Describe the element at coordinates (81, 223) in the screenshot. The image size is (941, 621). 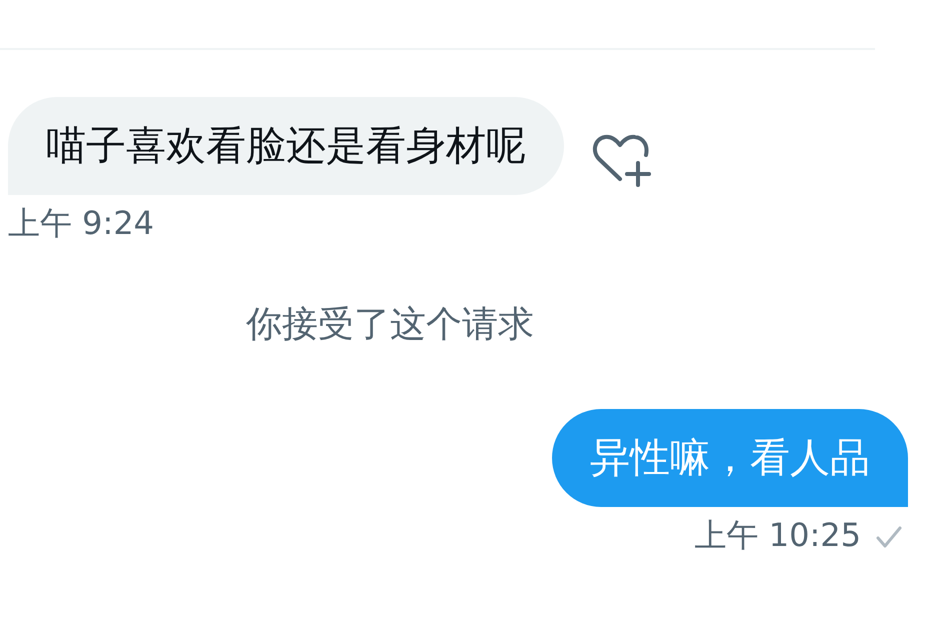
I see `timestamp: 上午 9:24` at that location.